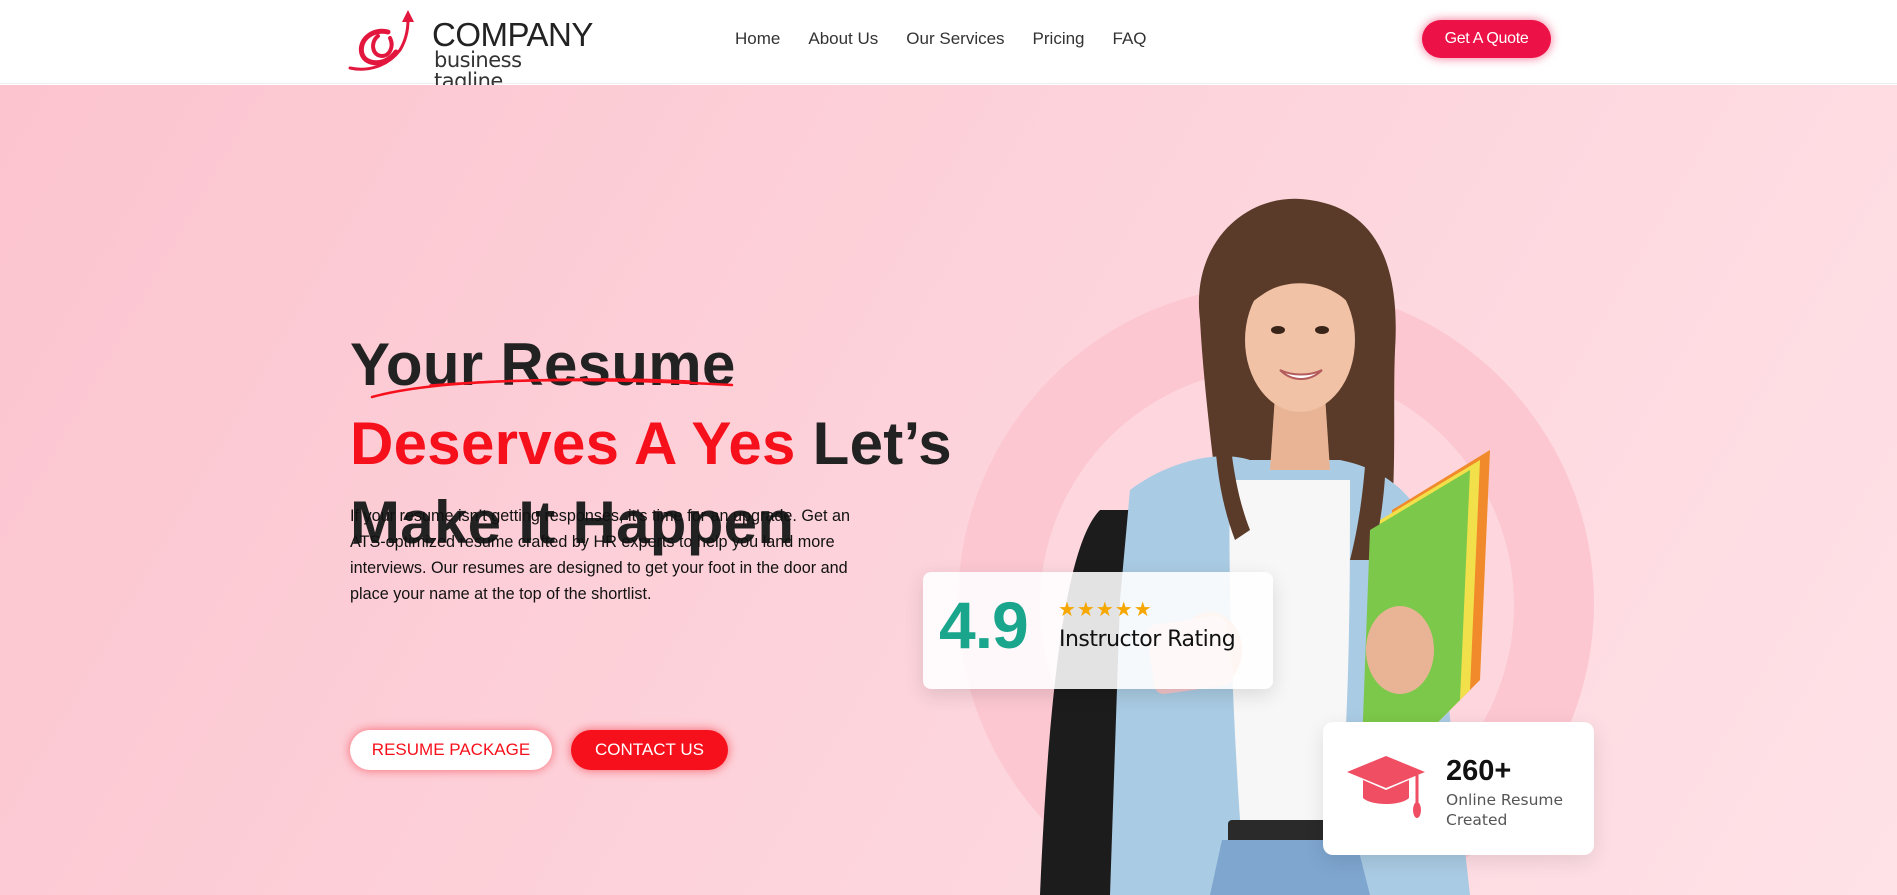 This screenshot has height=895, width=1897. I want to click on logo-swirl-icon, so click(381, 40).